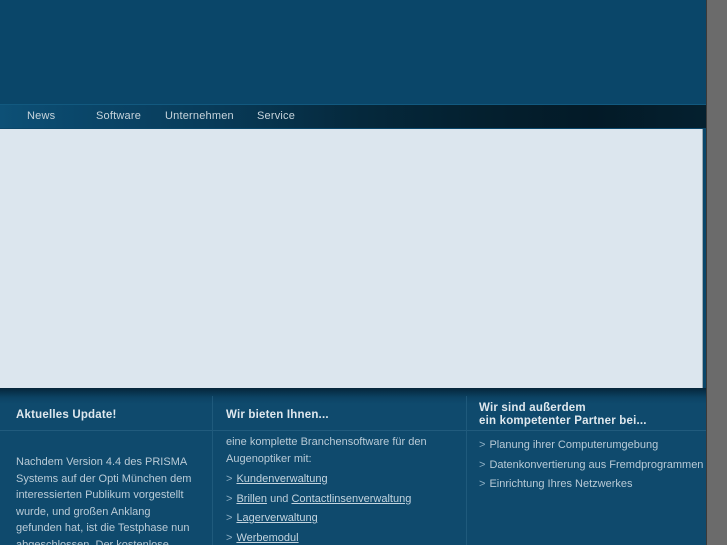 This screenshot has height=545, width=727. Describe the element at coordinates (351, 499) in the screenshot. I see `footer-offer-link: Contactlinsenverwaltung` at that location.